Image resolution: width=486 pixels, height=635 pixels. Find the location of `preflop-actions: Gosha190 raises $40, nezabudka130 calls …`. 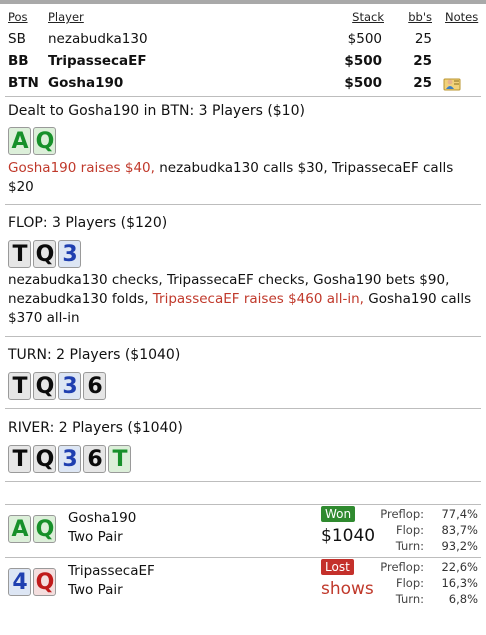

preflop-actions: Gosha190 raises $40, nezabudka130 calls … is located at coordinates (243, 178).